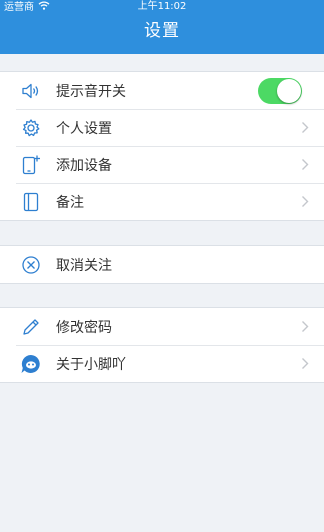  I want to click on change-password-label: 修改密码, so click(84, 327).